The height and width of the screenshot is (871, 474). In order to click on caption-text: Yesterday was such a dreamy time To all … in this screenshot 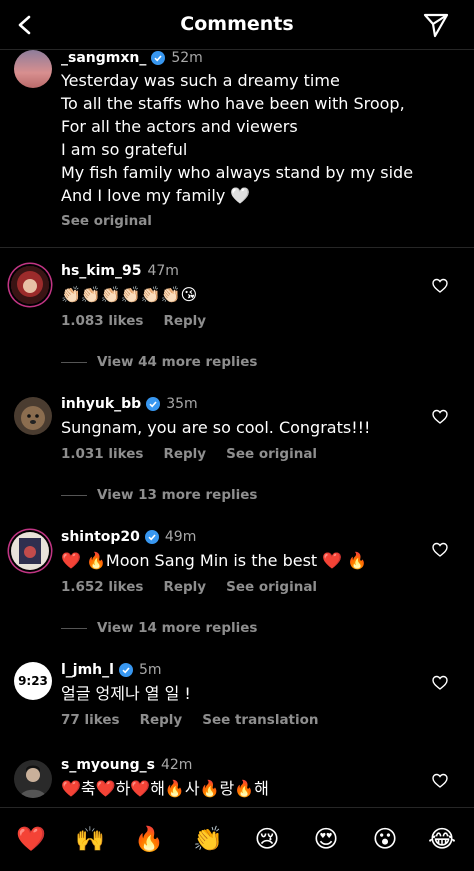, I will do `click(237, 138)`.